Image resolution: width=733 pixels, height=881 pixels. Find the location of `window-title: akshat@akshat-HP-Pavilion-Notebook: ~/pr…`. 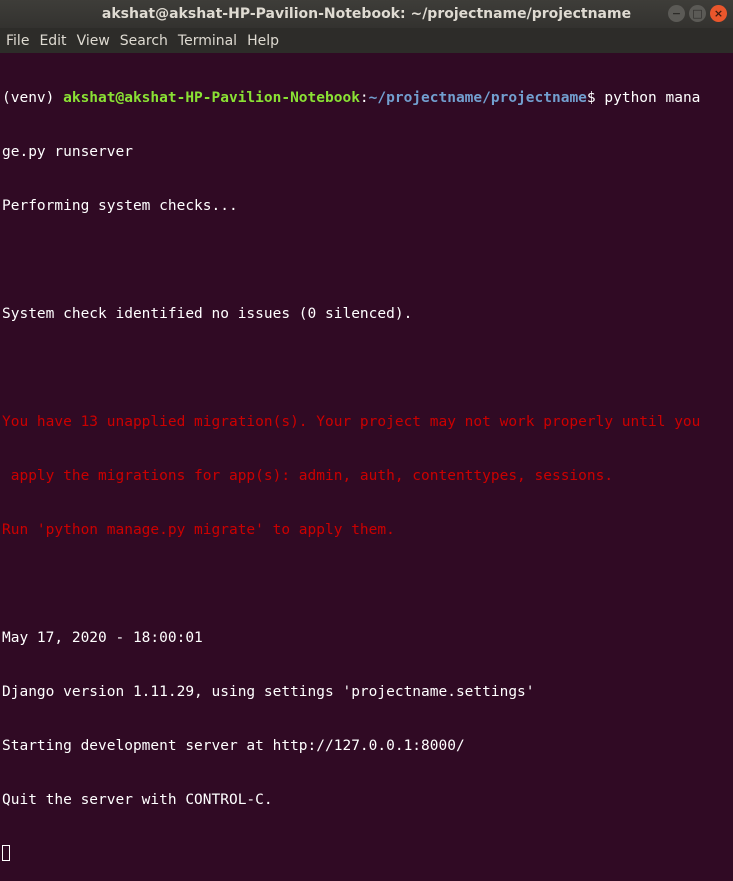

window-title: akshat@akshat-HP-Pavilion-Notebook: ~/pr… is located at coordinates (366, 14).